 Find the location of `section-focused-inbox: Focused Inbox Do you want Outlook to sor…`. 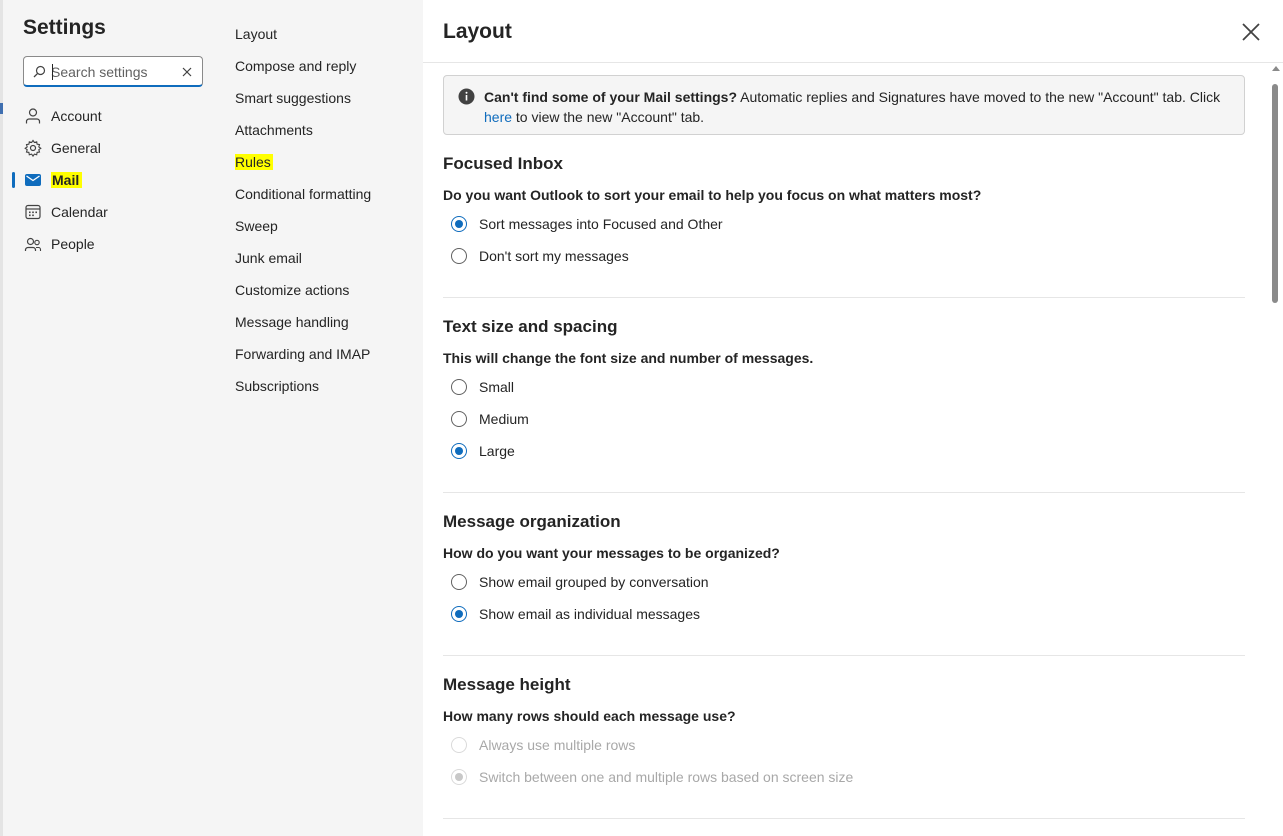

section-focused-inbox: Focused Inbox Do you want Outlook to sor… is located at coordinates (844, 213).